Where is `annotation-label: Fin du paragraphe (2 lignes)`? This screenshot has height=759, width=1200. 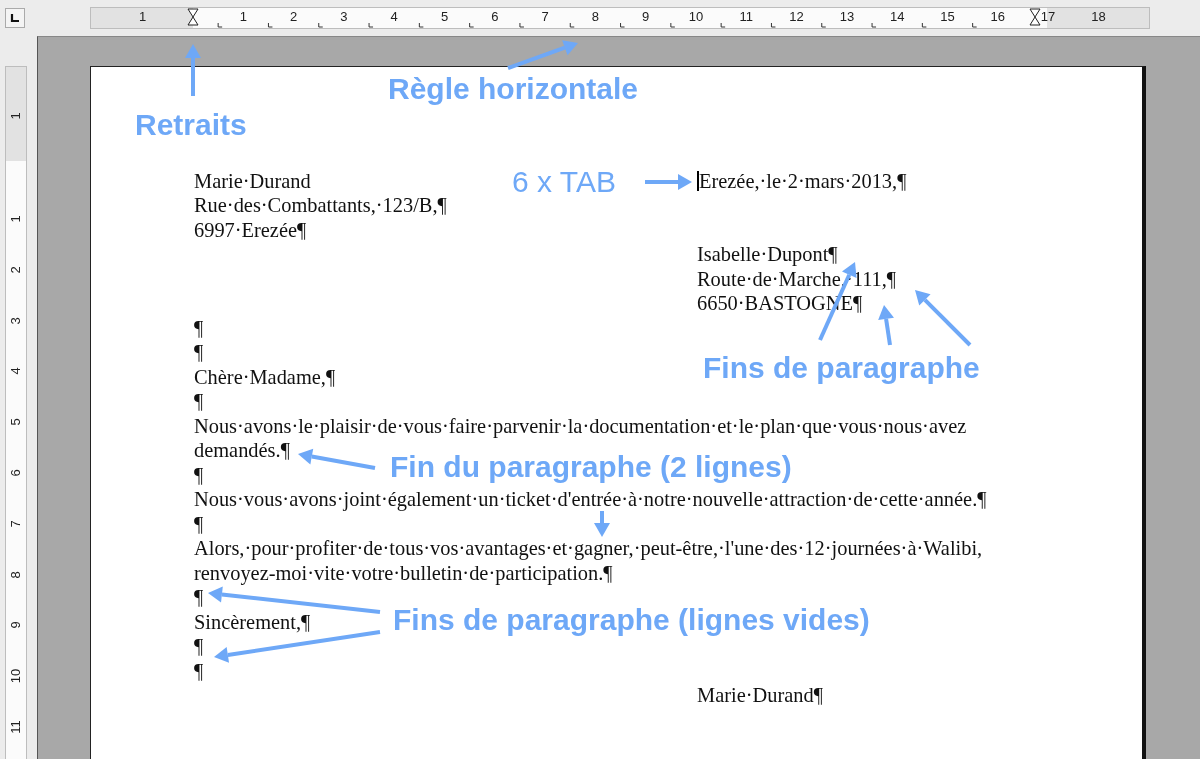 annotation-label: Fin du paragraphe (2 lignes) is located at coordinates (591, 467).